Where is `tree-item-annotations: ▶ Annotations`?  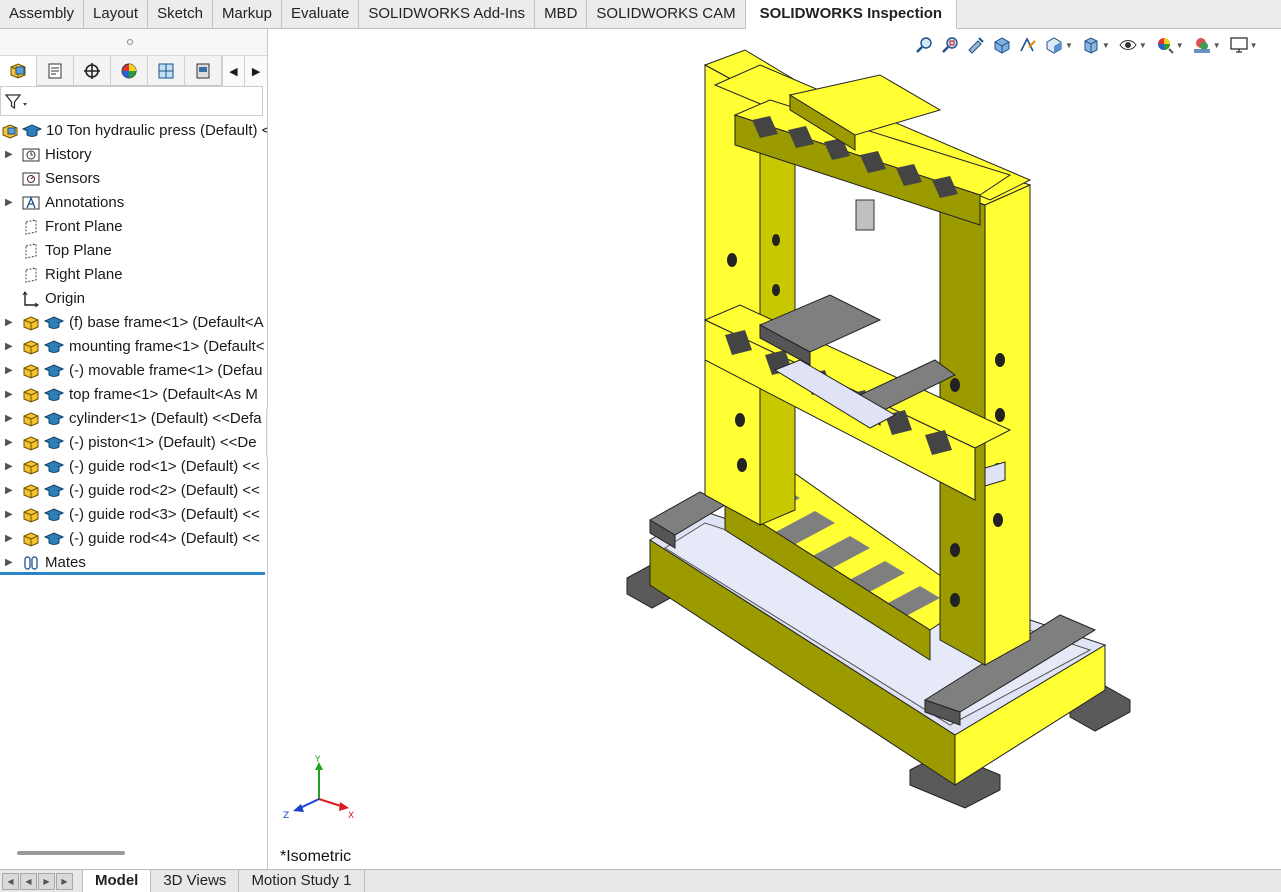
tree-item-annotations: ▶ Annotations is located at coordinates (133, 203).